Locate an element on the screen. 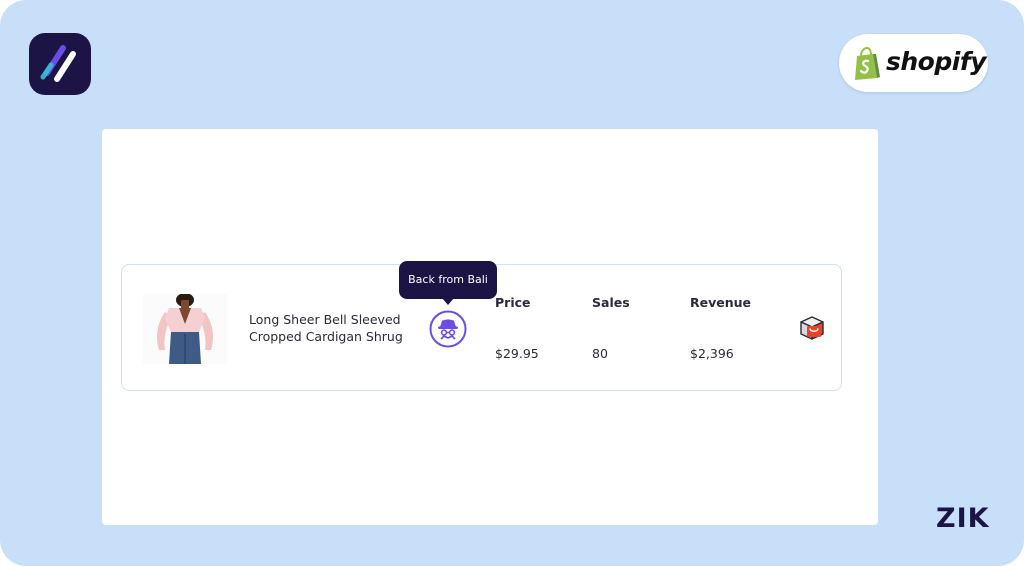 Image resolution: width=1024 pixels, height=566 pixels. product-thumbnail is located at coordinates (185, 328).